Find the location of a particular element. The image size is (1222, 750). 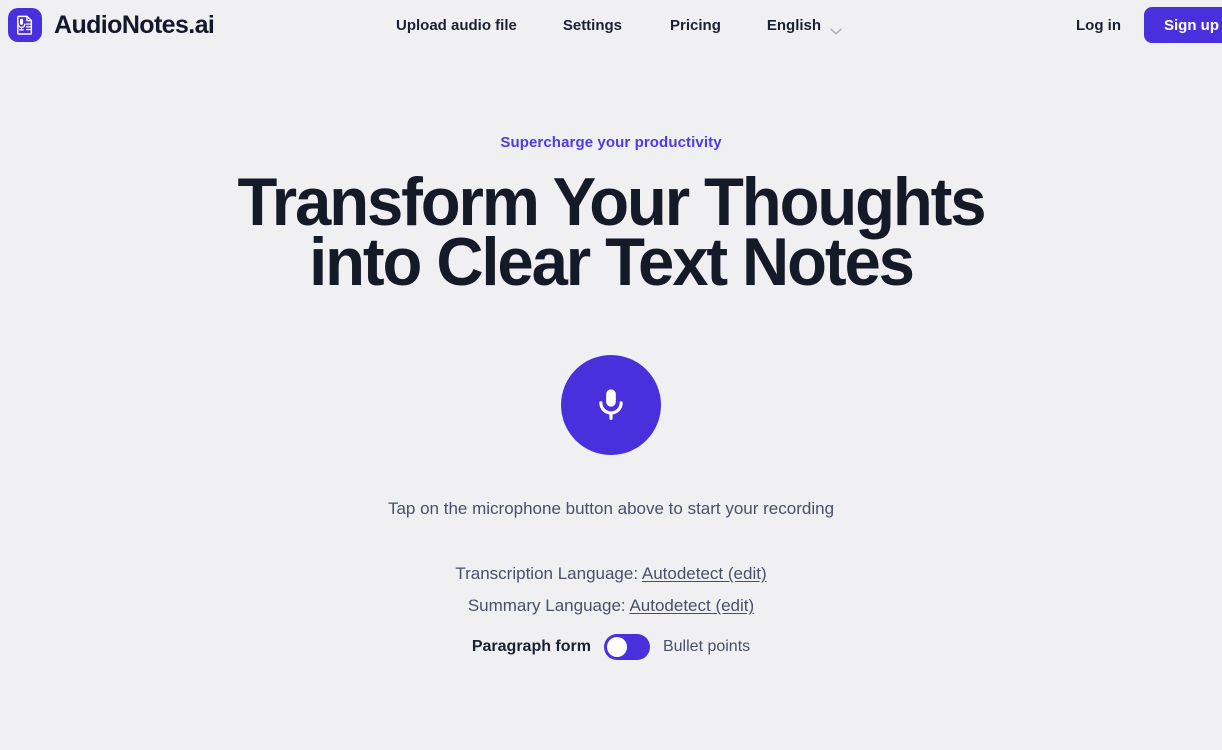

toggle-label-paragraph-form: Paragraph form is located at coordinates (531, 646).